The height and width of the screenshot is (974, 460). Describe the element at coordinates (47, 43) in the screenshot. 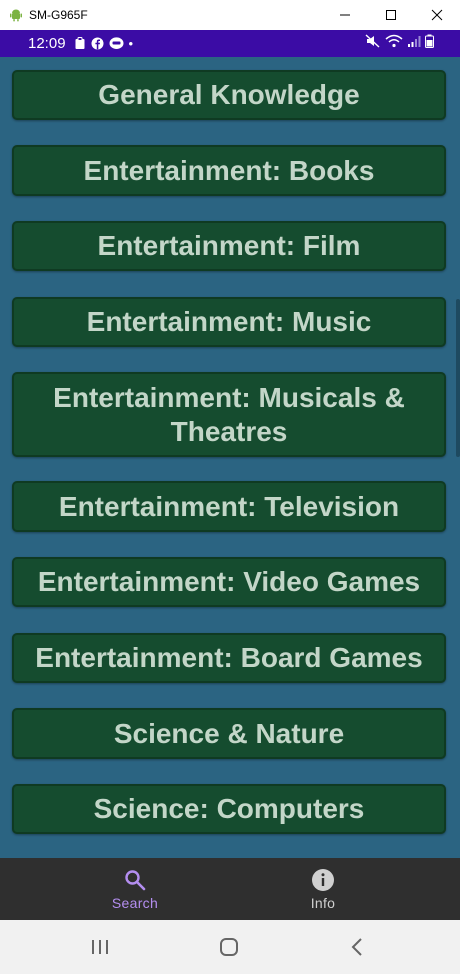

I see `status-time: 12:09` at that location.